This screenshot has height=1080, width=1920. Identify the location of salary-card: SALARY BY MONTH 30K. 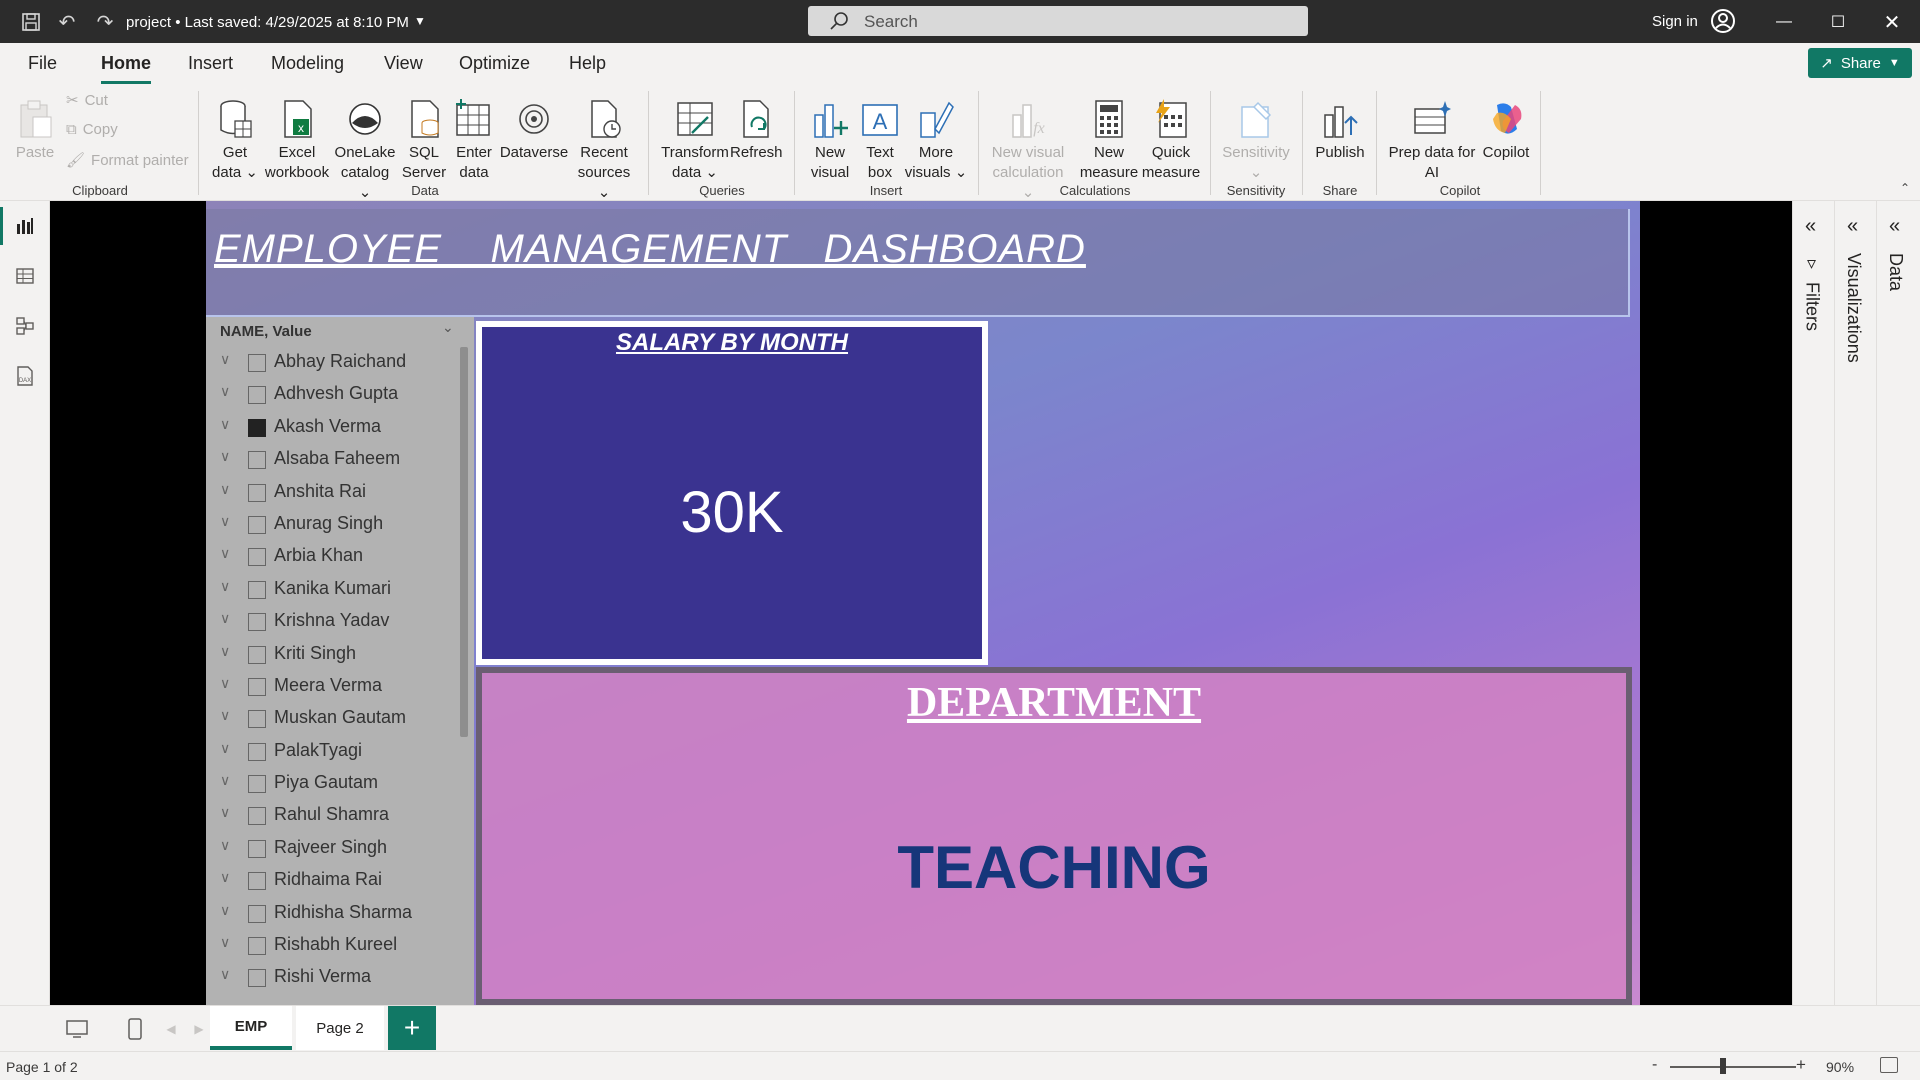
(732, 493).